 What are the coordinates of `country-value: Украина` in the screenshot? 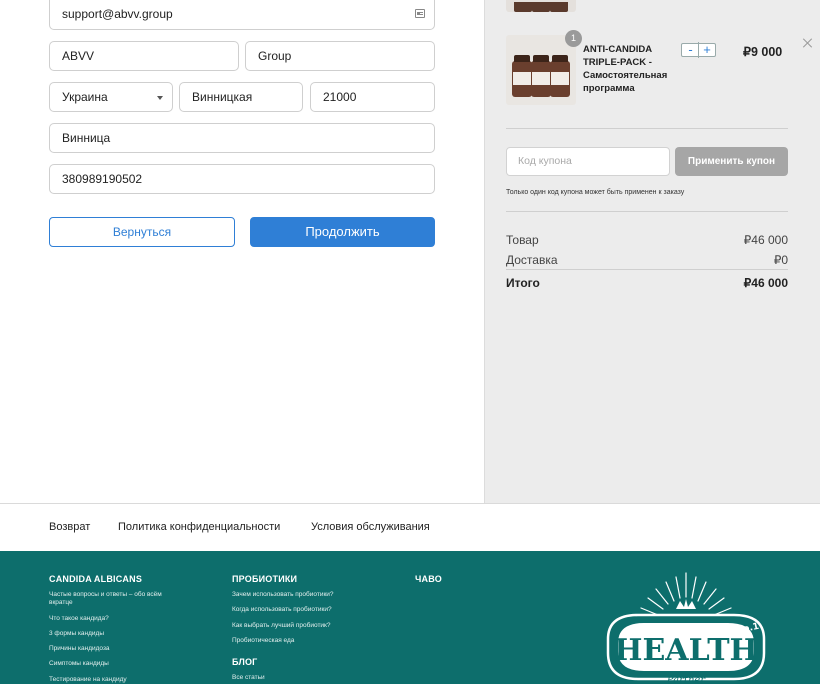 It's located at (85, 97).